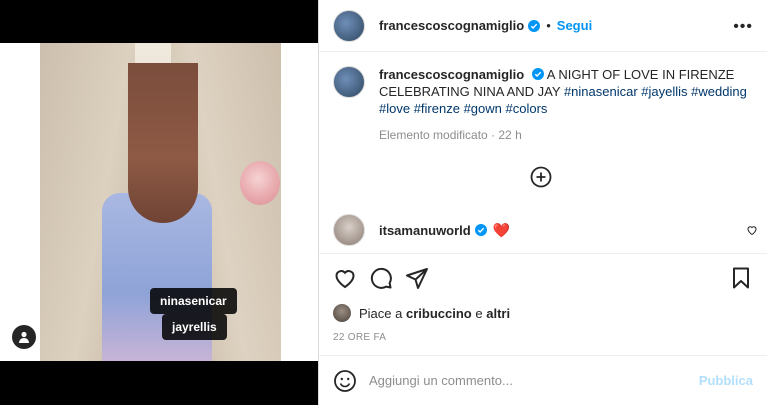 This screenshot has height=405, width=767. What do you see at coordinates (451, 25) in the screenshot?
I see `header-username: francescoscognamiglio` at bounding box center [451, 25].